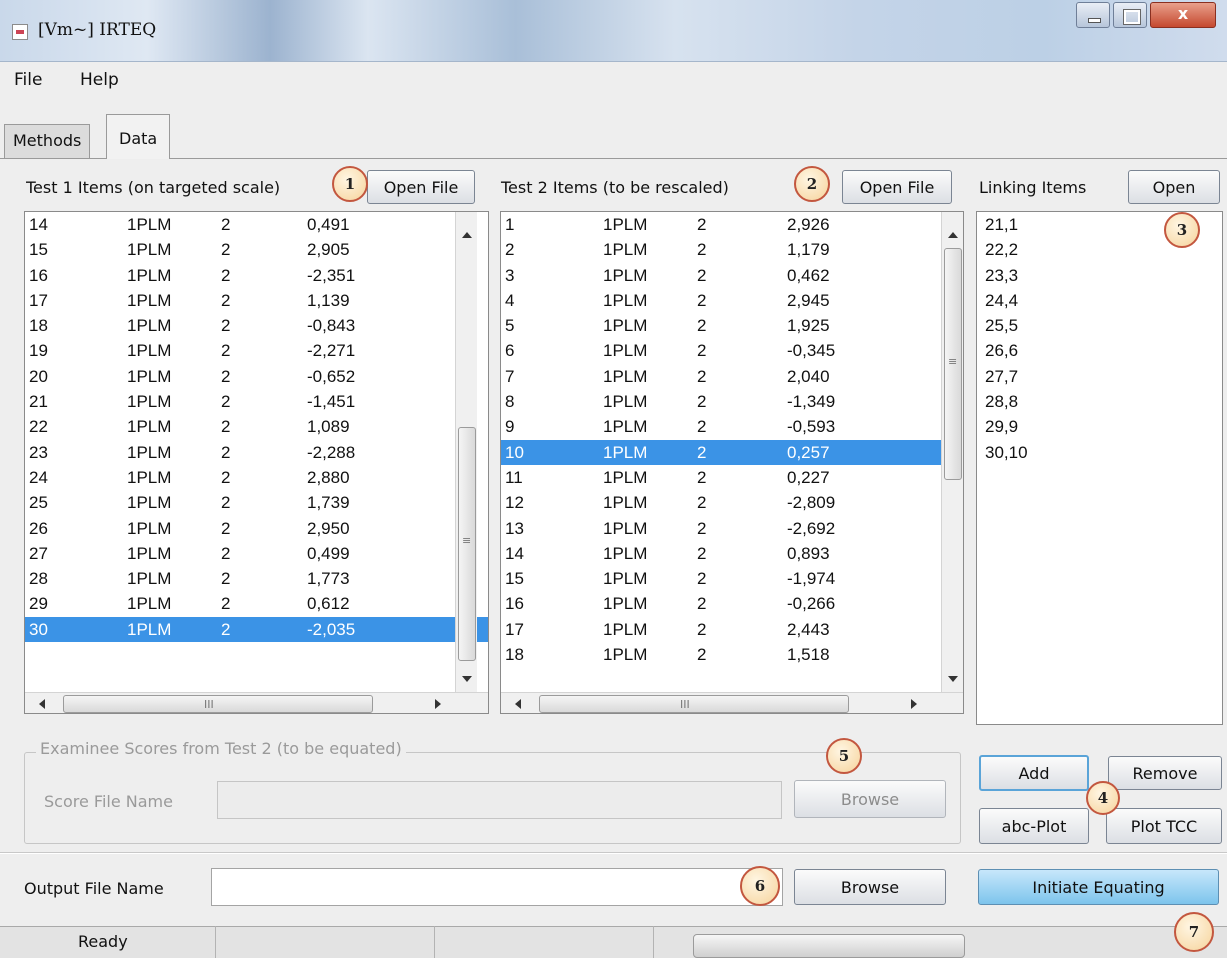  Describe the element at coordinates (138, 136) in the screenshot. I see `tab-data: Data` at that location.